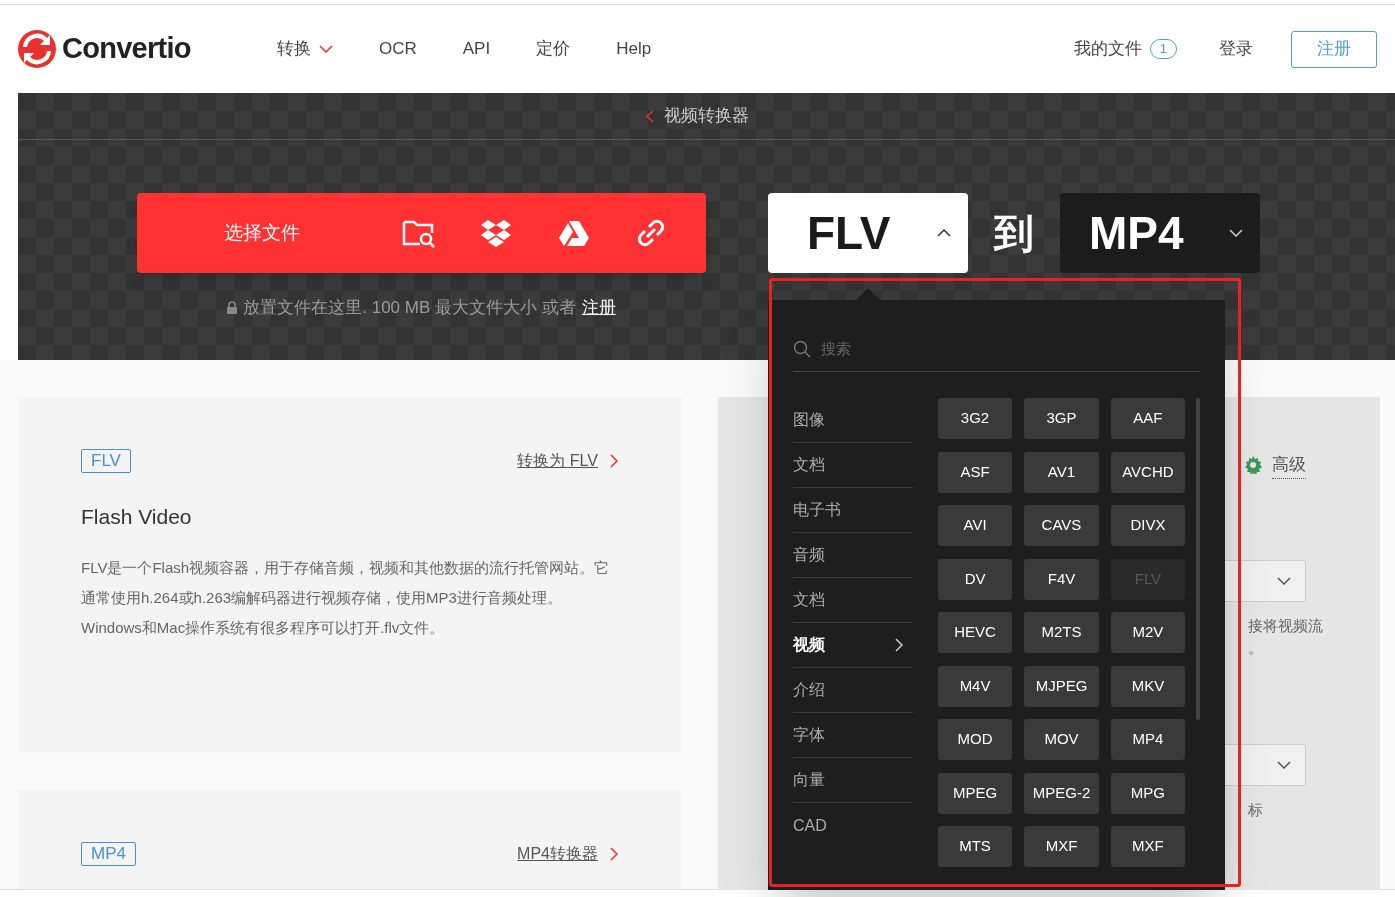 The image size is (1395, 897). Describe the element at coordinates (975, 579) in the screenshot. I see `format-button: DV` at that location.